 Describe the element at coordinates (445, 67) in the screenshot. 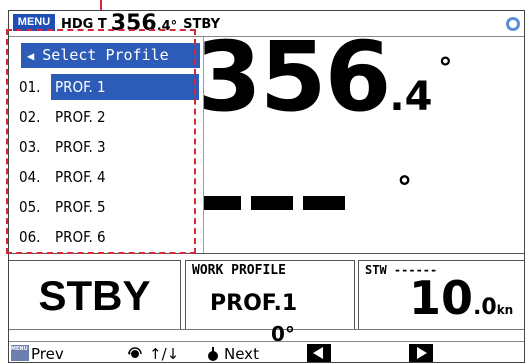

I see `main-heading-degree: °` at that location.